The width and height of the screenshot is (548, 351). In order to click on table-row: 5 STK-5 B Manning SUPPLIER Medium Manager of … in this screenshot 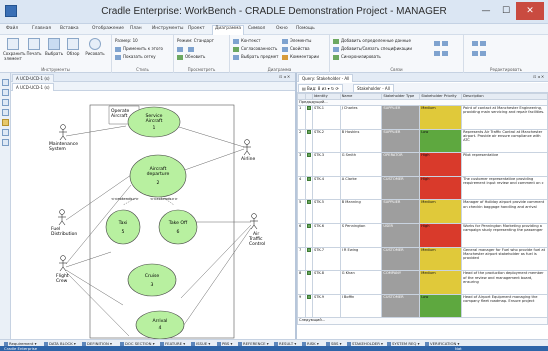, I will do `click(422, 211)`.